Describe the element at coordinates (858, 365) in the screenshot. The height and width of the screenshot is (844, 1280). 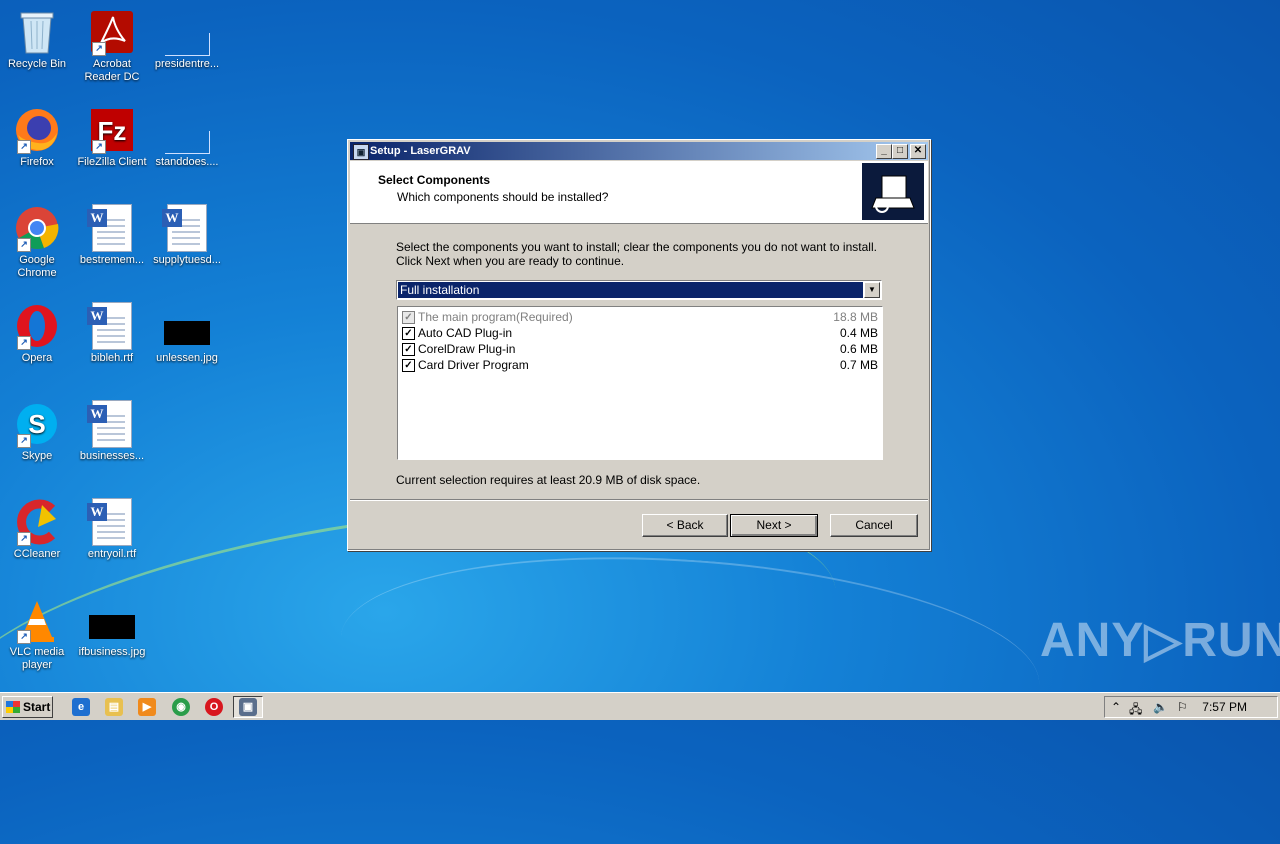
I see `component-size: 0.7 MB` at that location.